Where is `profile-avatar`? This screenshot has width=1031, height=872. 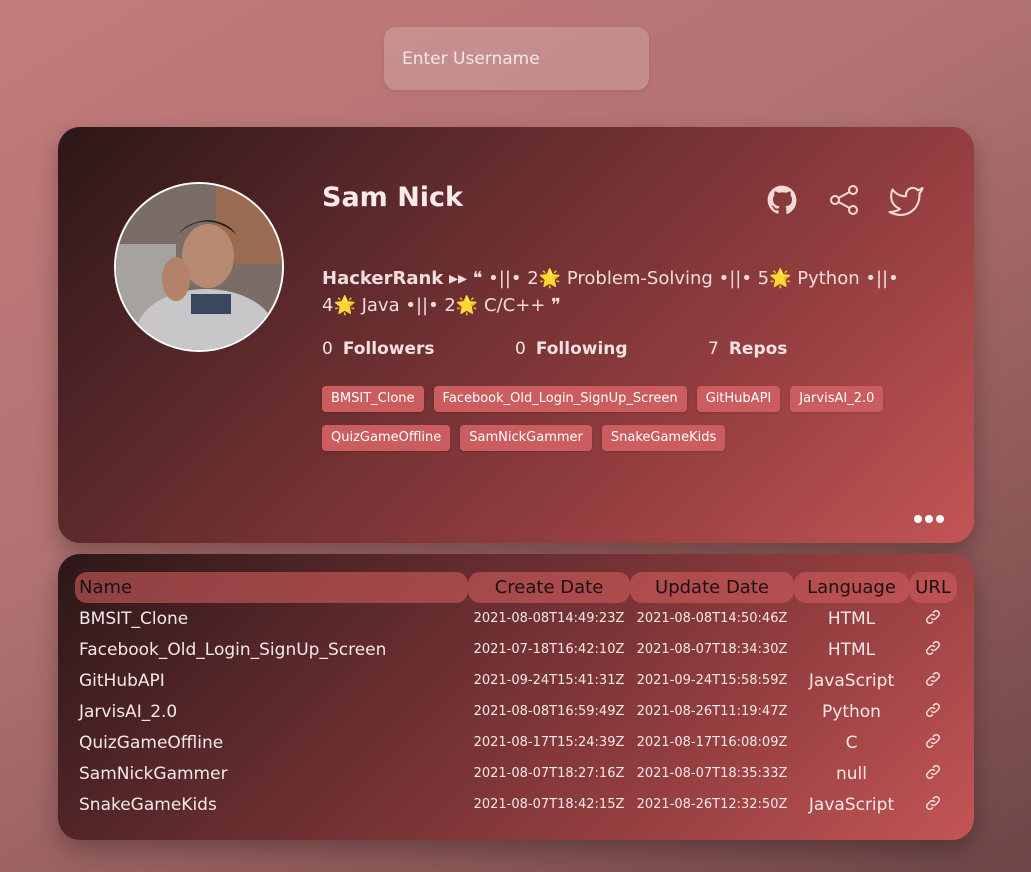 profile-avatar is located at coordinates (199, 267).